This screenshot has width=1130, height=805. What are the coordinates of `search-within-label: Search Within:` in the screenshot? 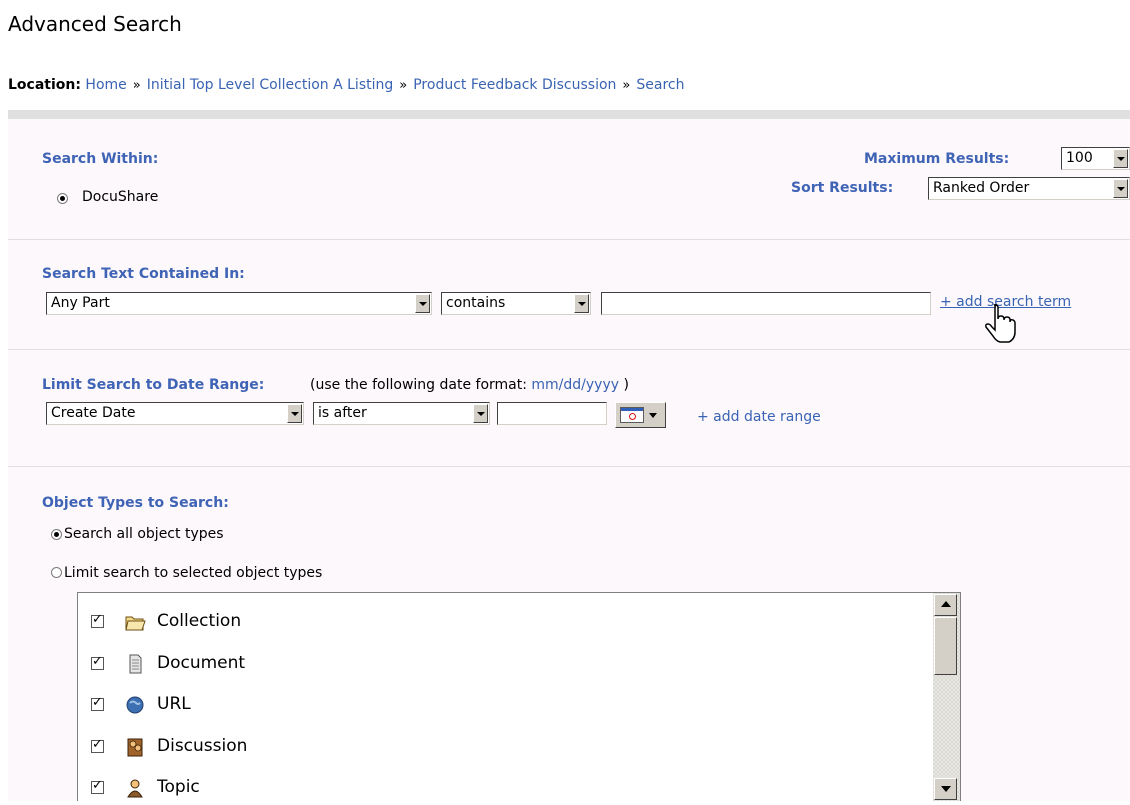 It's located at (100, 159).